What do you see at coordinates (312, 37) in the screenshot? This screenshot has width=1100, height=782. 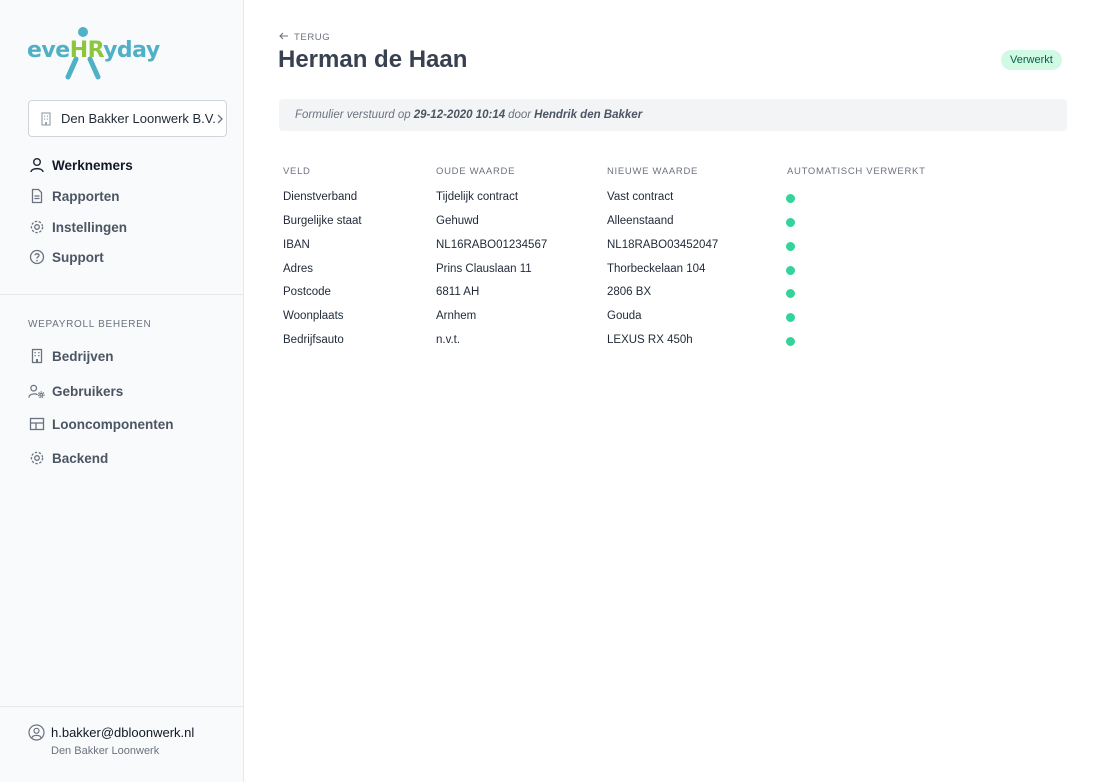 I see `back-link-label: TERUG` at bounding box center [312, 37].